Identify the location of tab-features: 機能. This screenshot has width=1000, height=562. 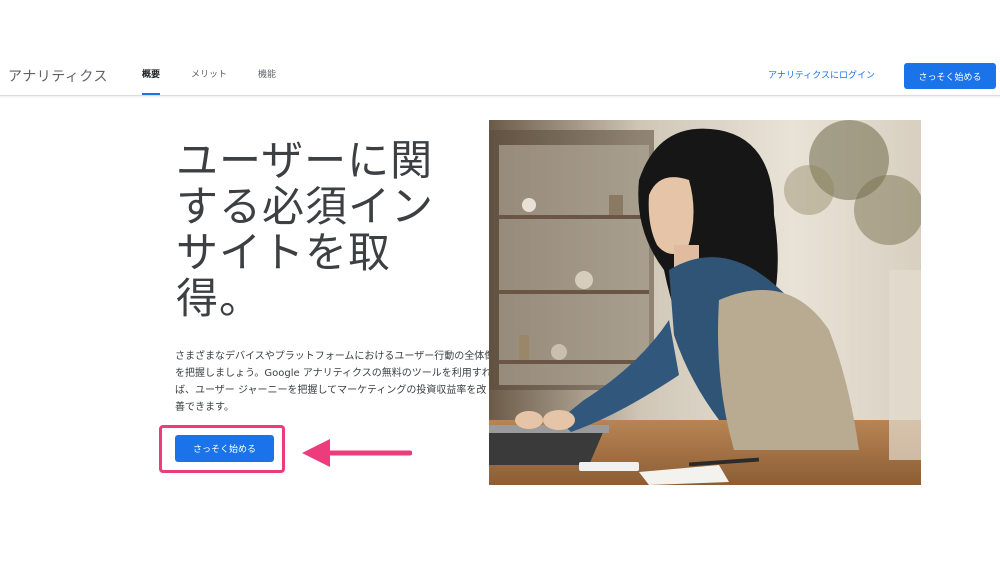
(267, 75).